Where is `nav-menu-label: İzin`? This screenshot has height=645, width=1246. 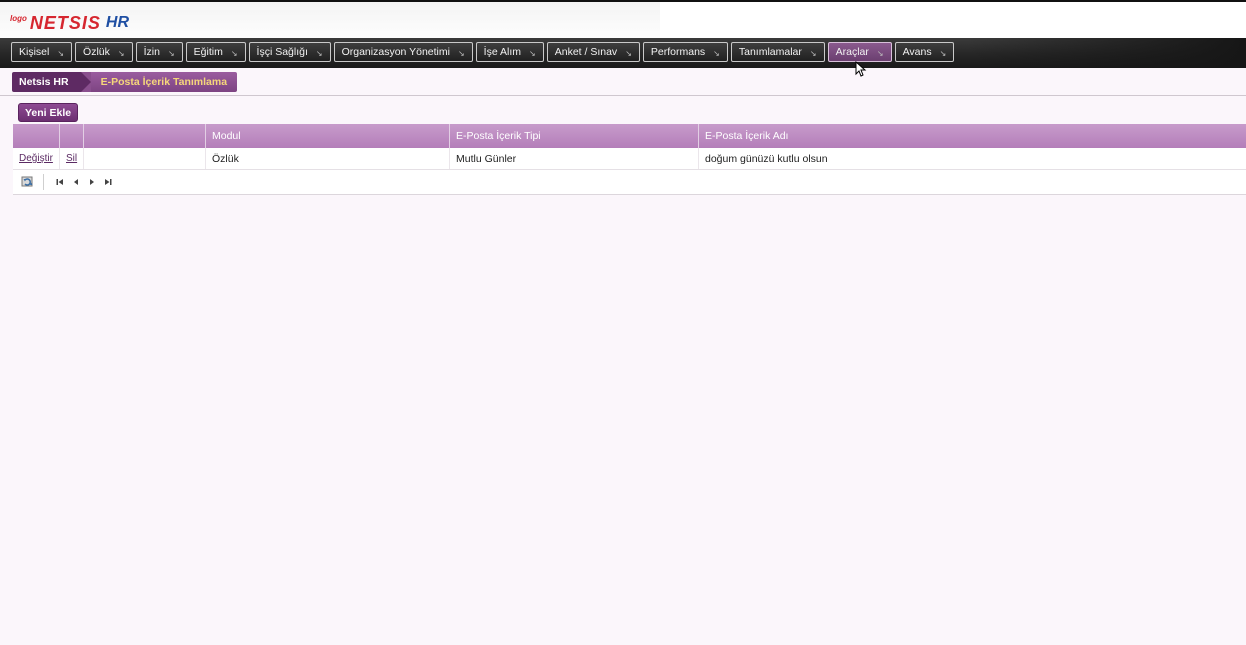
nav-menu-label: İzin is located at coordinates (151, 52).